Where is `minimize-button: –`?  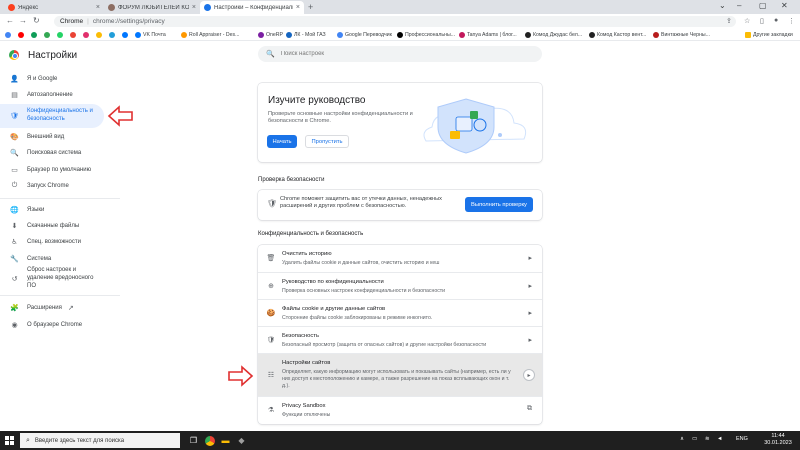 minimize-button: – is located at coordinates (739, 5).